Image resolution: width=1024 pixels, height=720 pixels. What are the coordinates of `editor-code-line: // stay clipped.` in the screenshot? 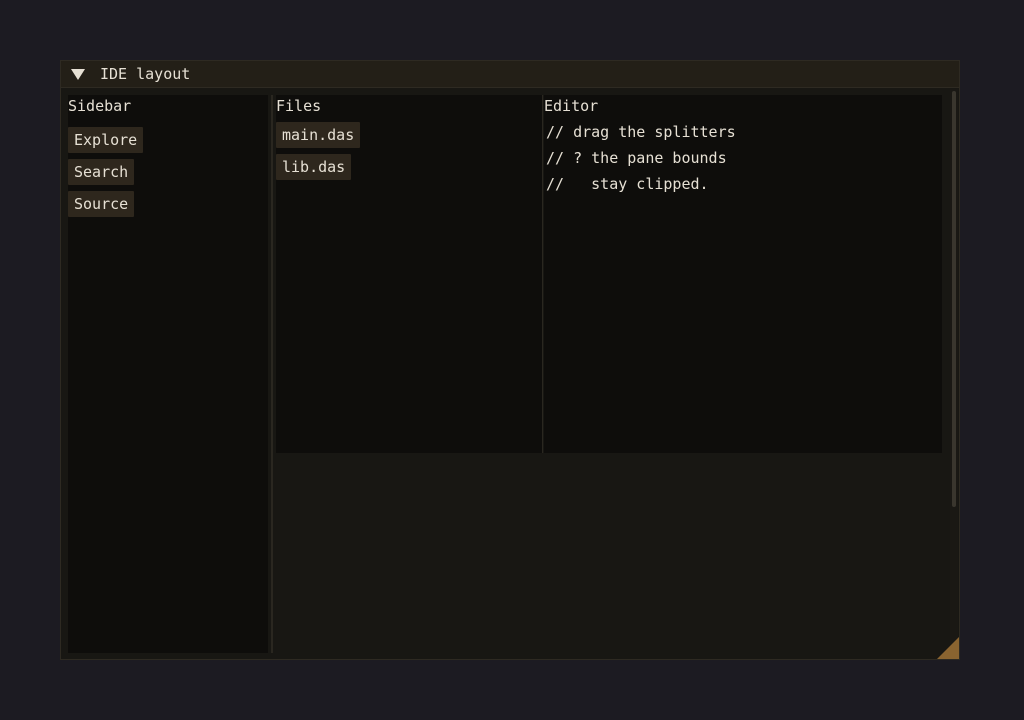 It's located at (627, 184).